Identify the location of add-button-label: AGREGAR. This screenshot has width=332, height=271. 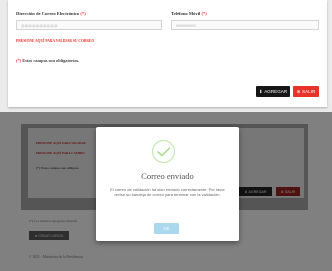
(276, 91).